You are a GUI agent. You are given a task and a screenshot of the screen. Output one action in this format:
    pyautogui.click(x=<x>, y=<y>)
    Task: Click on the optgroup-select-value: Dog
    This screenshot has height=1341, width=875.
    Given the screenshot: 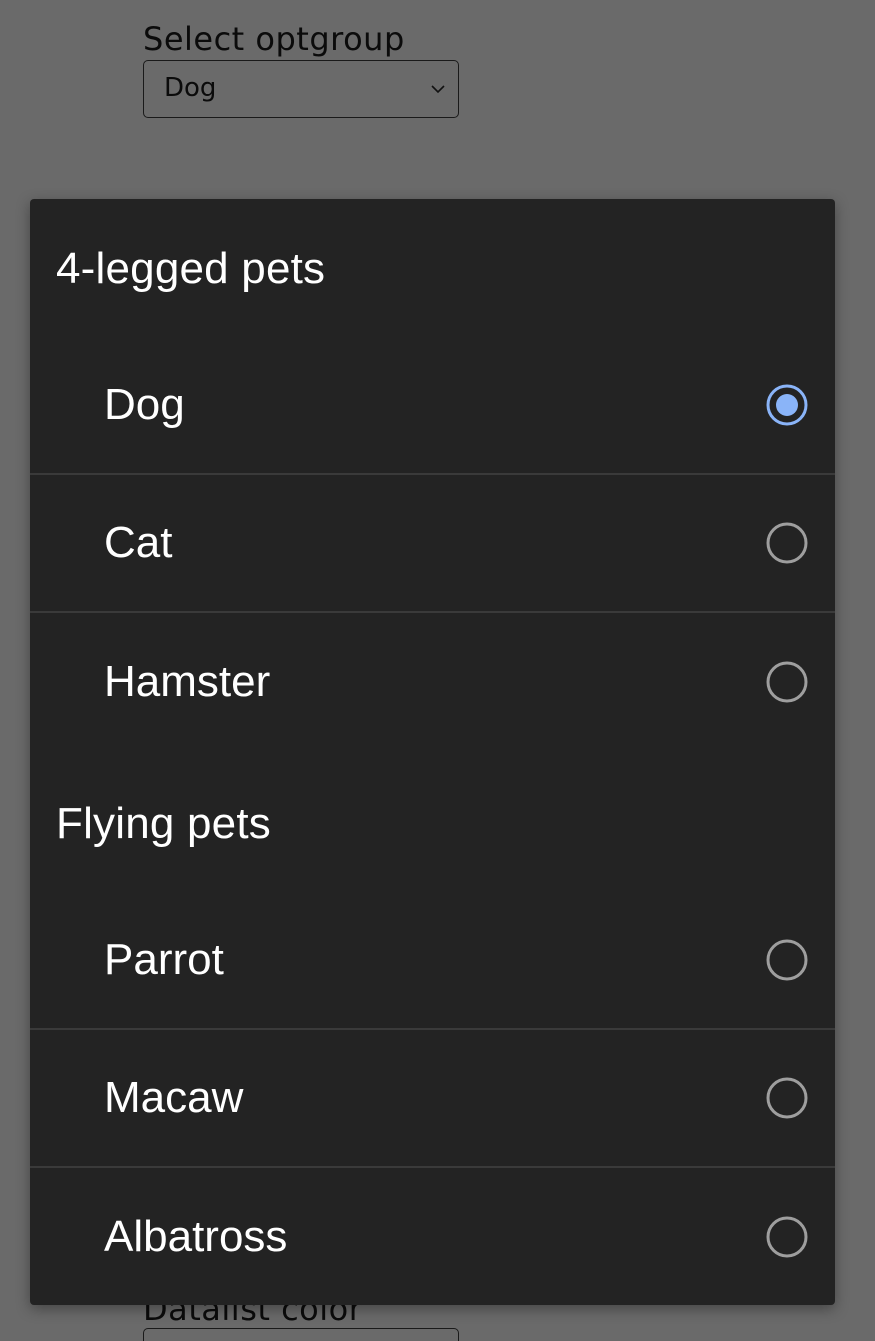 What is the action you would take?
    pyautogui.click(x=190, y=88)
    